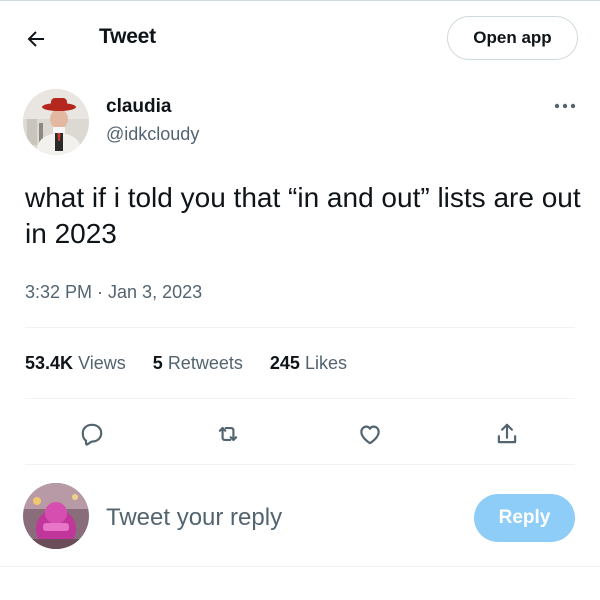 This screenshot has height=600, width=600. What do you see at coordinates (49, 363) in the screenshot?
I see `views-count: 53.4K` at bounding box center [49, 363].